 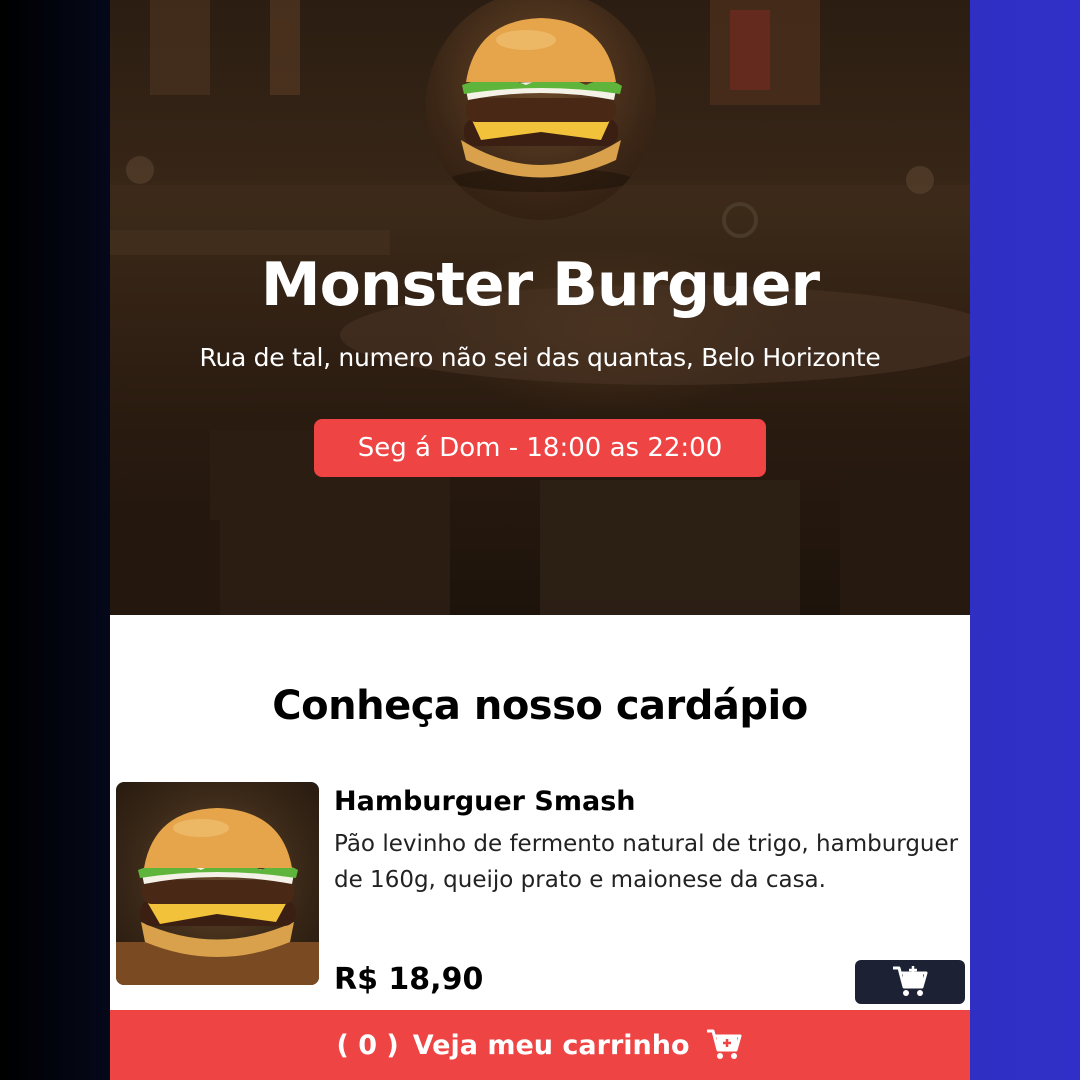 I want to click on burger-illustration, so click(x=541, y=105).